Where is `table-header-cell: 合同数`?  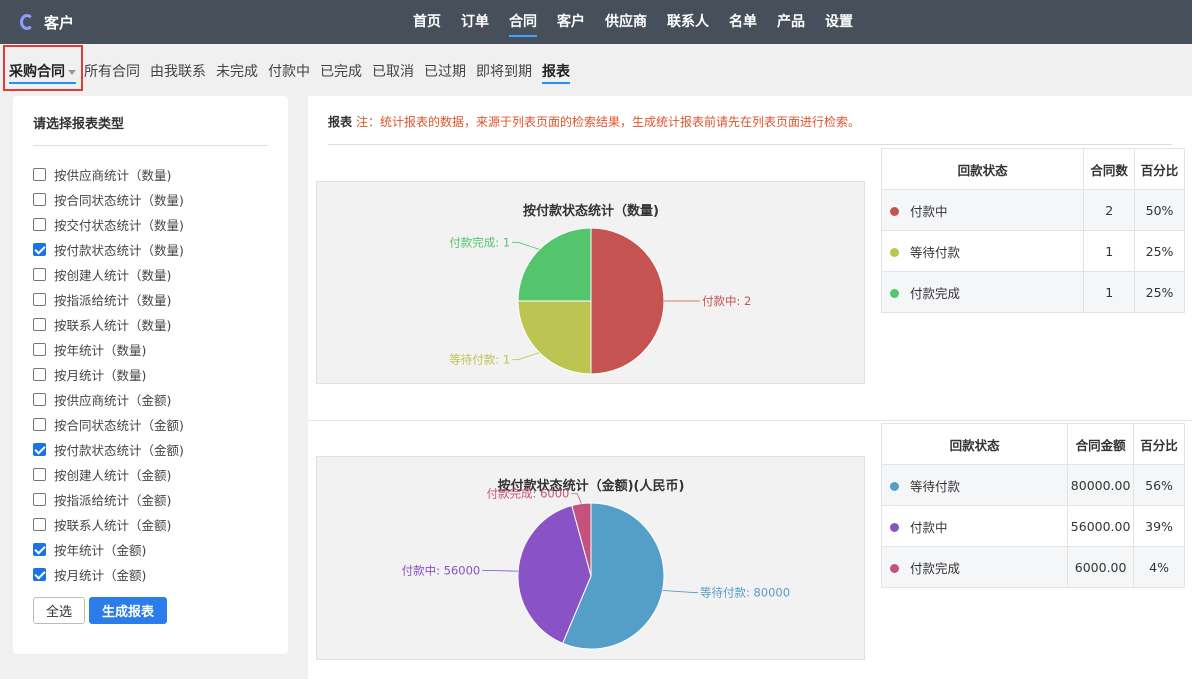
table-header-cell: 合同数 is located at coordinates (1109, 169).